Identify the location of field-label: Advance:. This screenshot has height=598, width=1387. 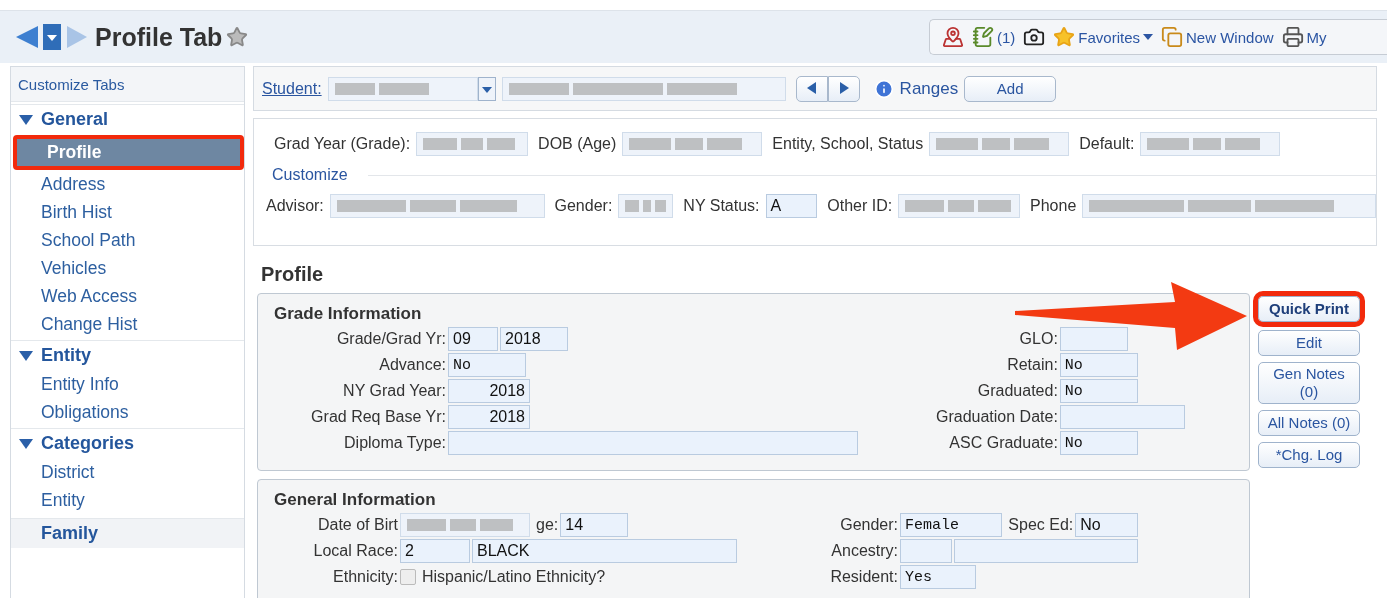
(412, 365).